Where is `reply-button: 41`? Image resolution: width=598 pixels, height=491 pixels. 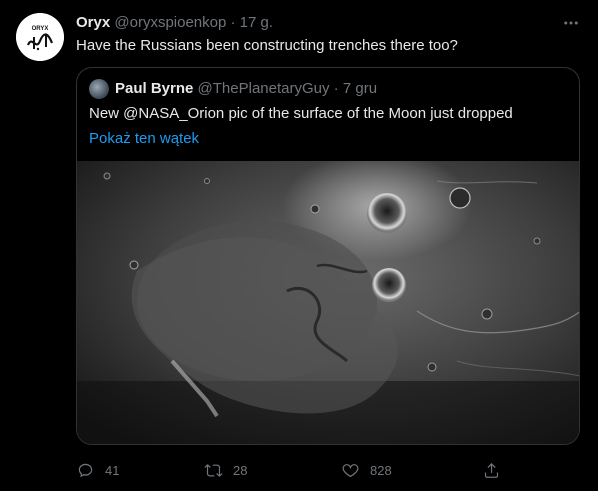 reply-button: 41 is located at coordinates (97, 470).